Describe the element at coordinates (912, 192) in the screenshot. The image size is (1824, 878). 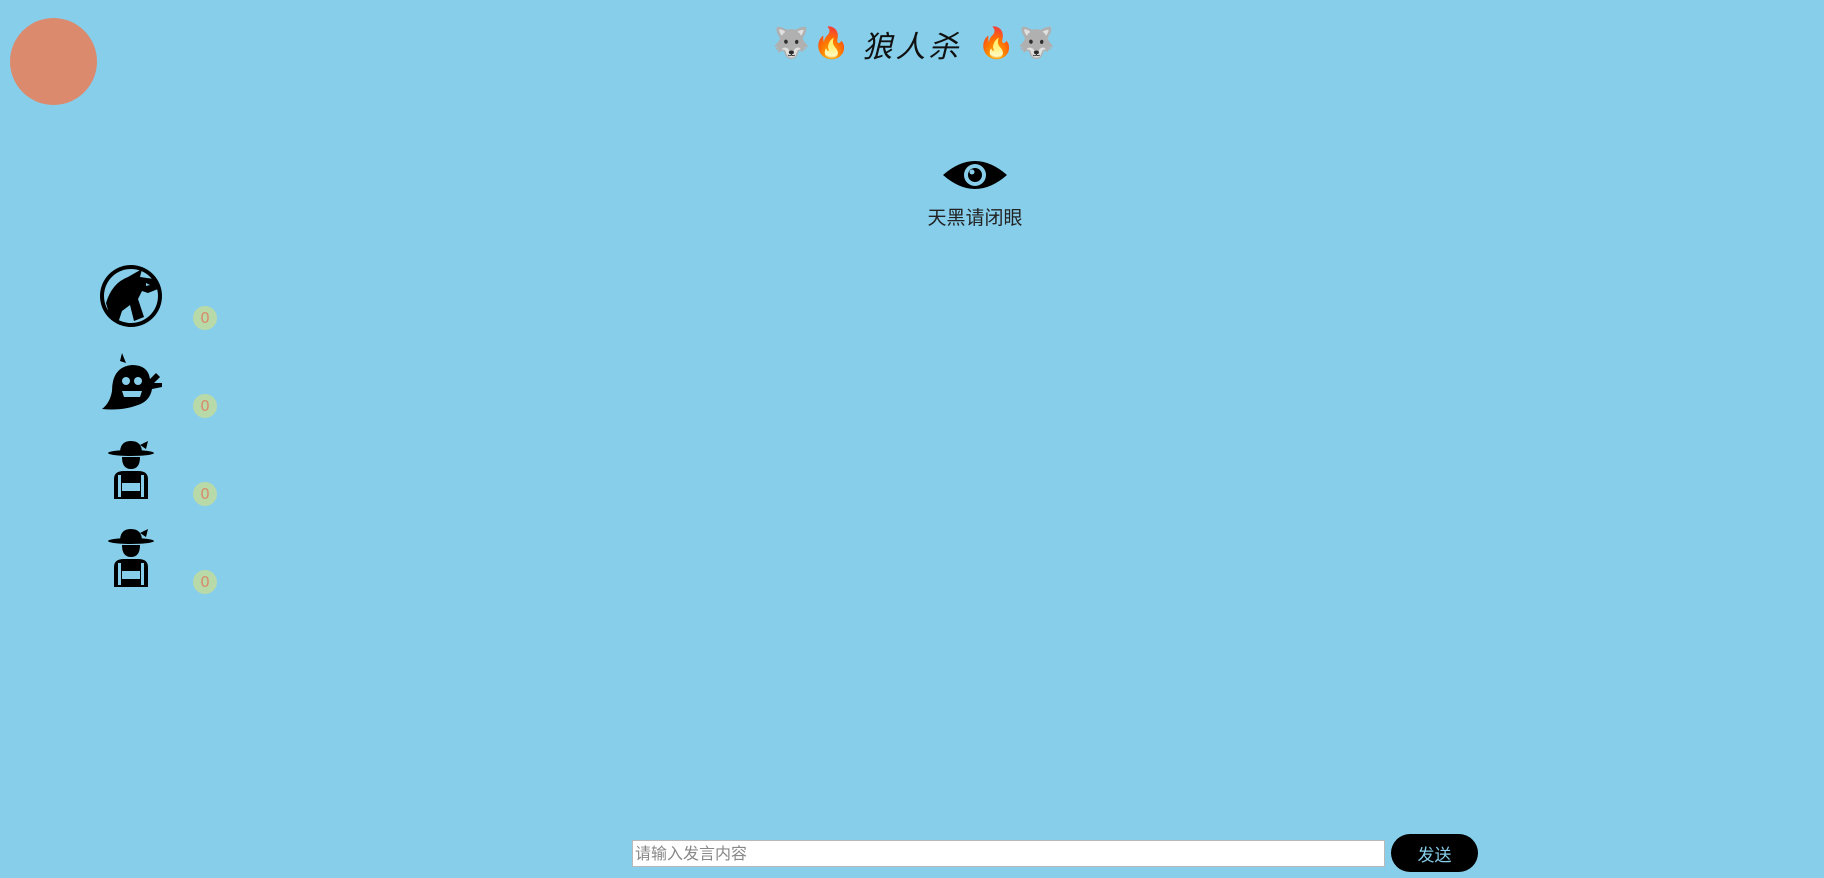
I see `phase-indicator: 天黑请闭眼` at that location.